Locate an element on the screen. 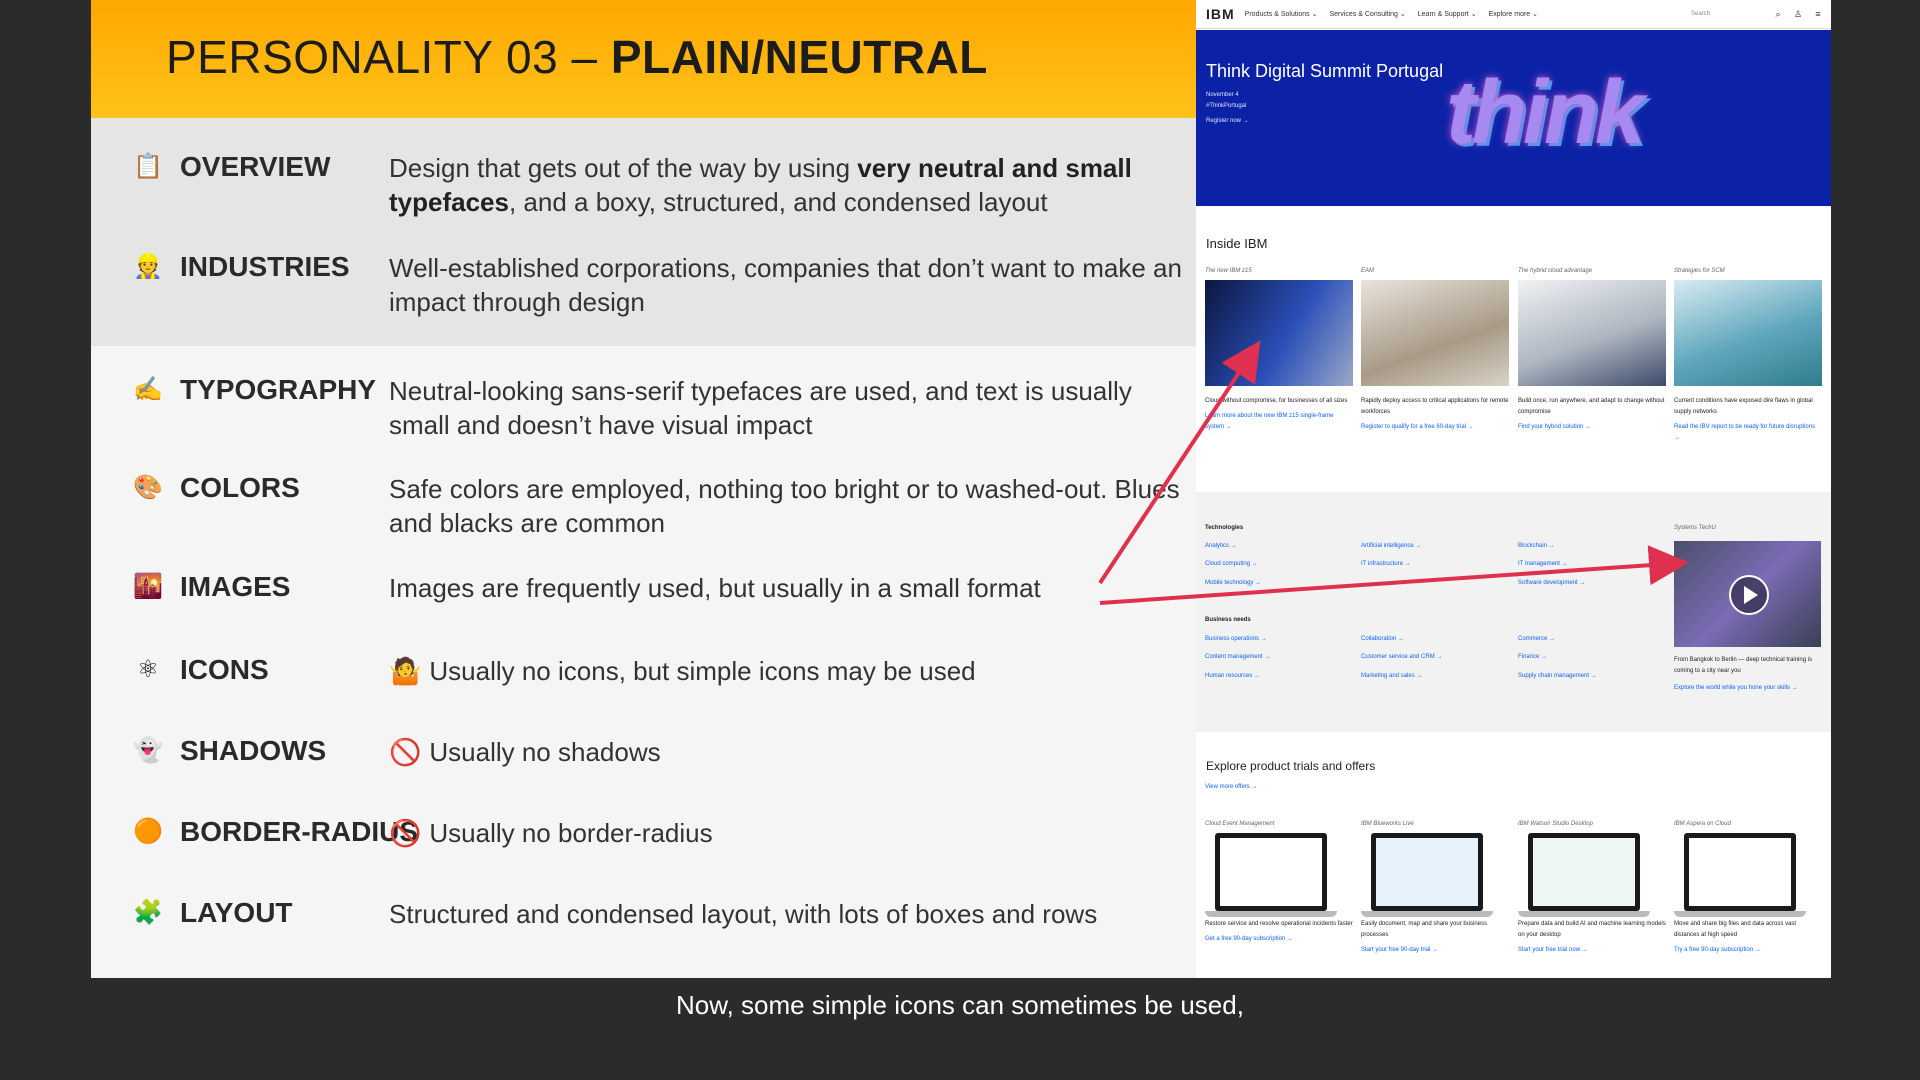 The width and height of the screenshot is (1920, 1080). annotation-arrows is located at coordinates (1393, 472).